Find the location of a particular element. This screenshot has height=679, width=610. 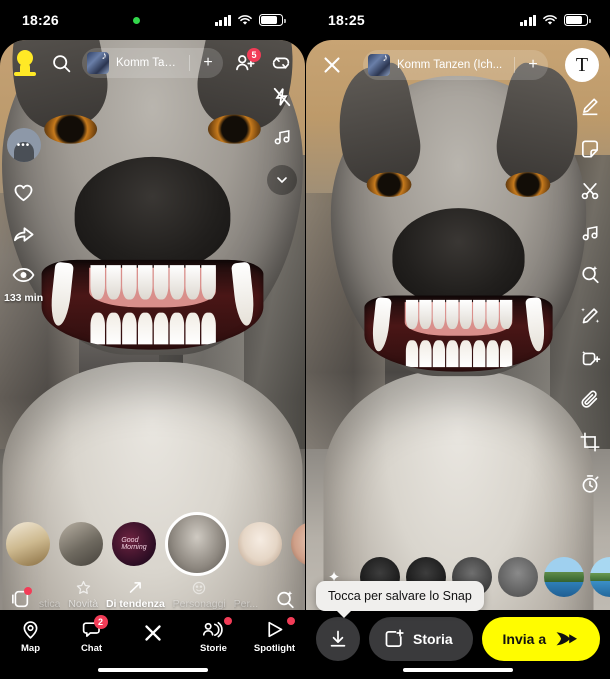

status-bar: 18:26 is located at coordinates (152, 20).